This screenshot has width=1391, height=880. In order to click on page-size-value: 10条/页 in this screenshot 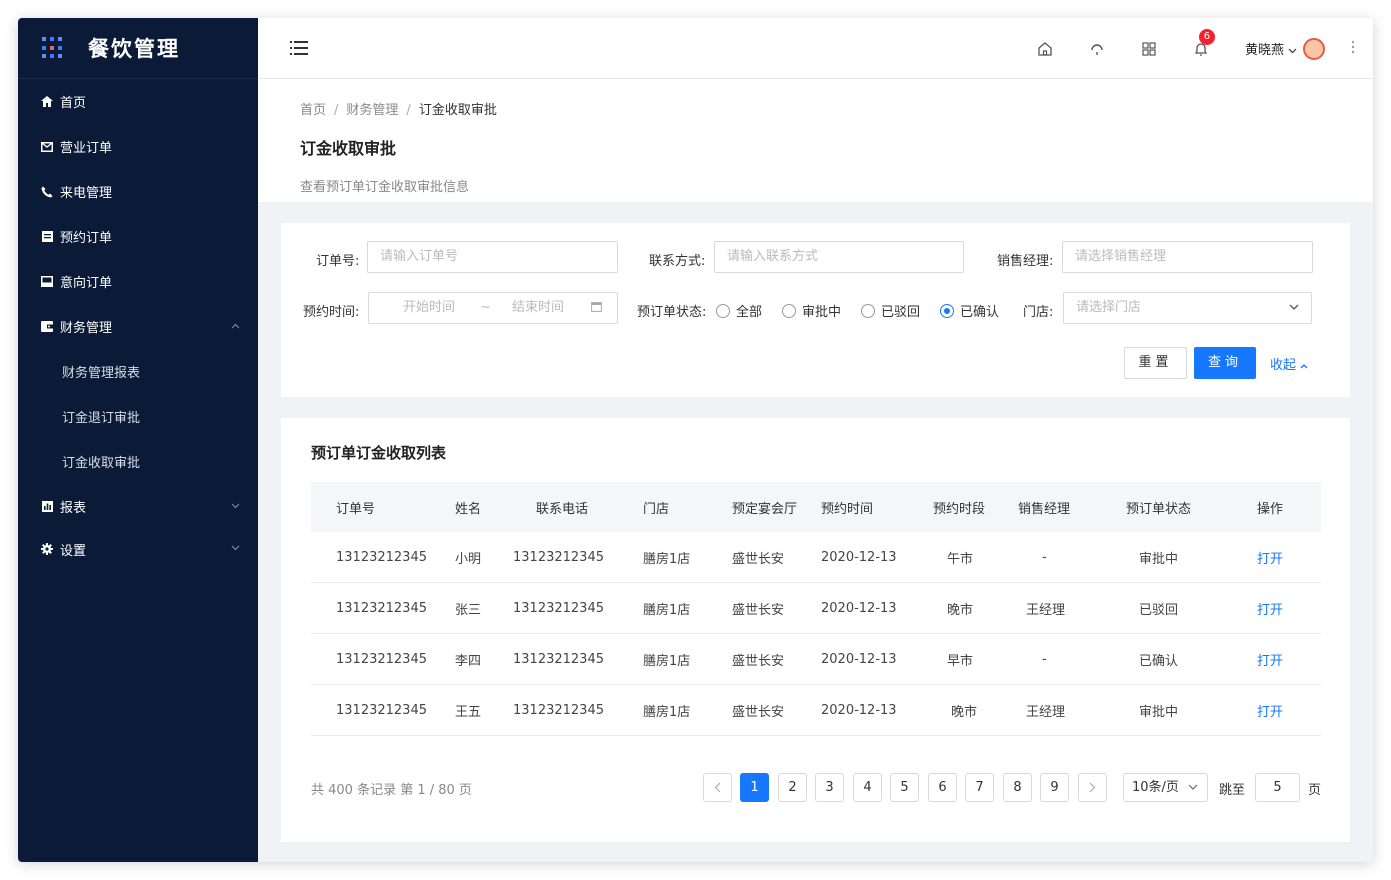, I will do `click(1155, 787)`.